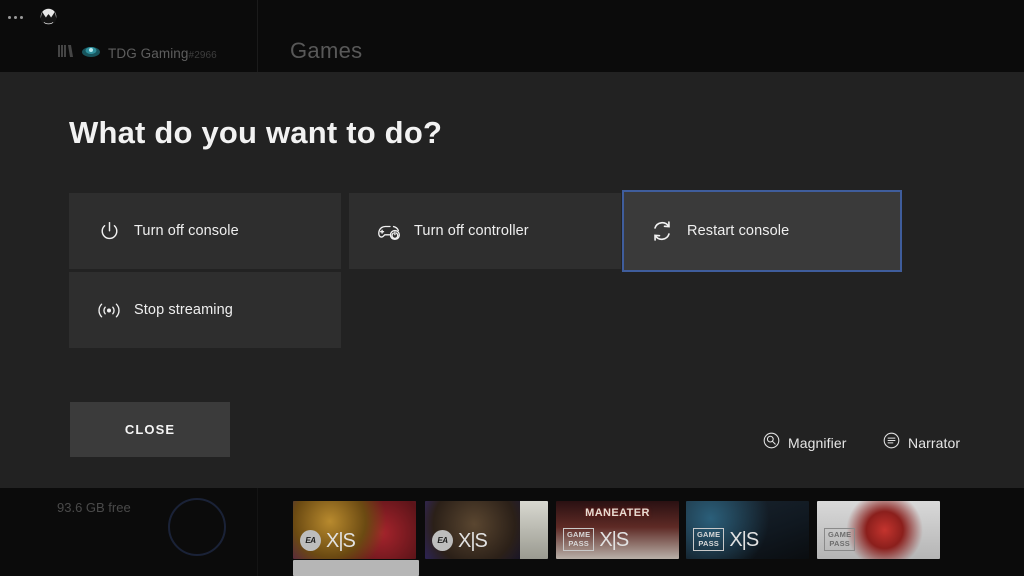 This screenshot has width=1024, height=576. I want to click on restart-icon, so click(662, 231).